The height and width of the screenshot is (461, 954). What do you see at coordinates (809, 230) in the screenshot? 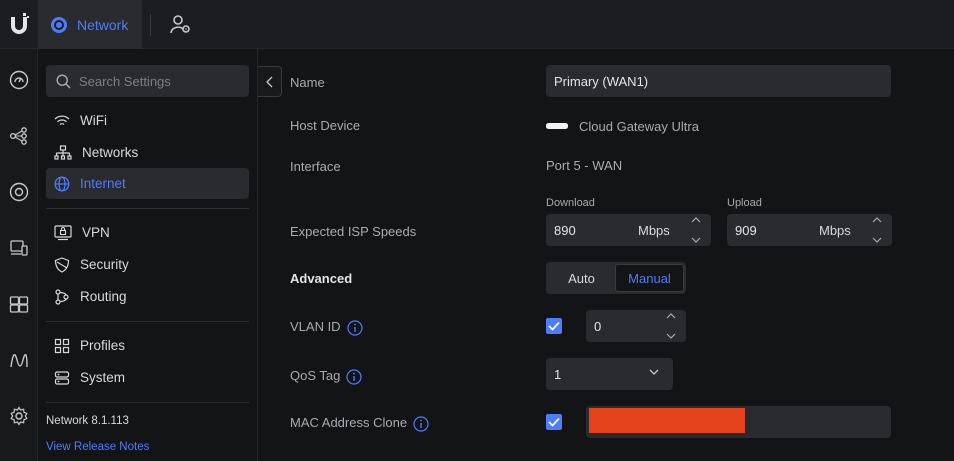
I see `upload-speed-input: 909 Mbps` at bounding box center [809, 230].